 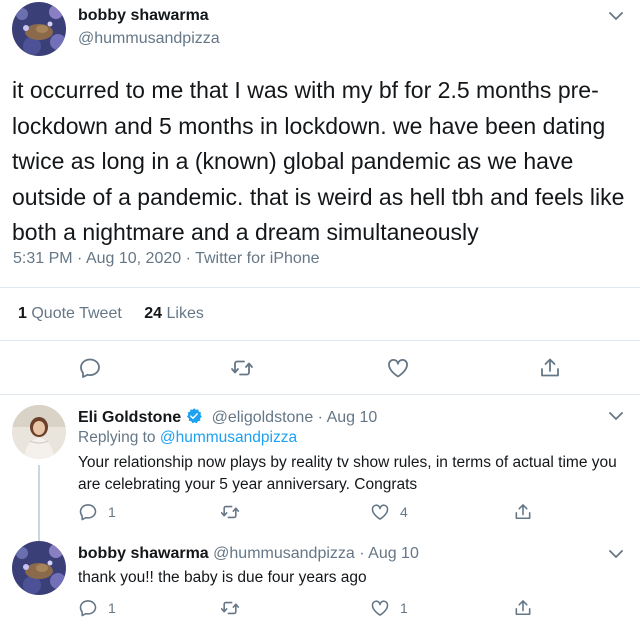 I want to click on tweet-date: Aug 10, 2020, so click(x=133, y=258).